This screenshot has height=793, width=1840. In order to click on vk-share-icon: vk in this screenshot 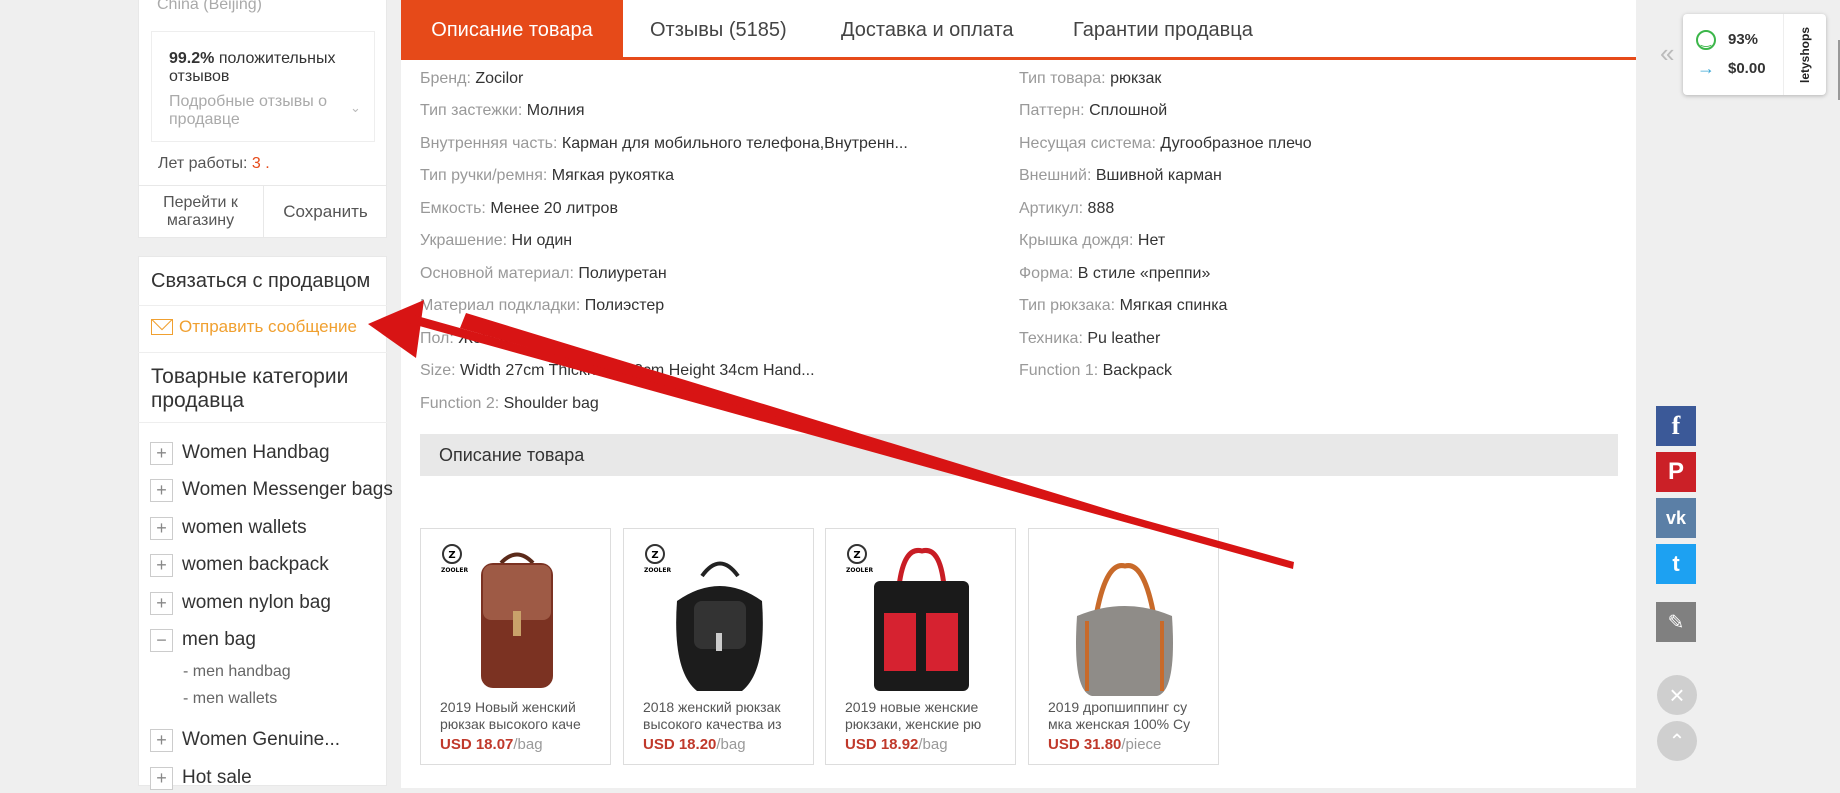, I will do `click(1676, 518)`.